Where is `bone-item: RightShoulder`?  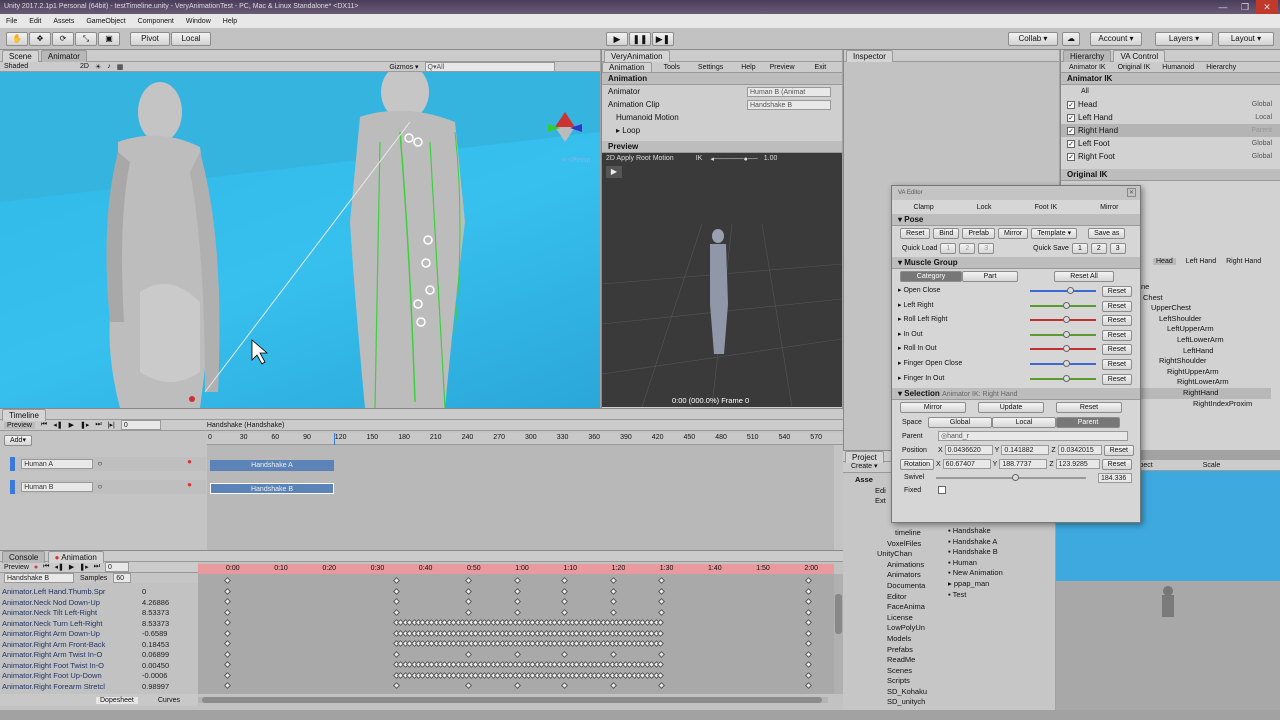 bone-item: RightShoulder is located at coordinates (1206, 361).